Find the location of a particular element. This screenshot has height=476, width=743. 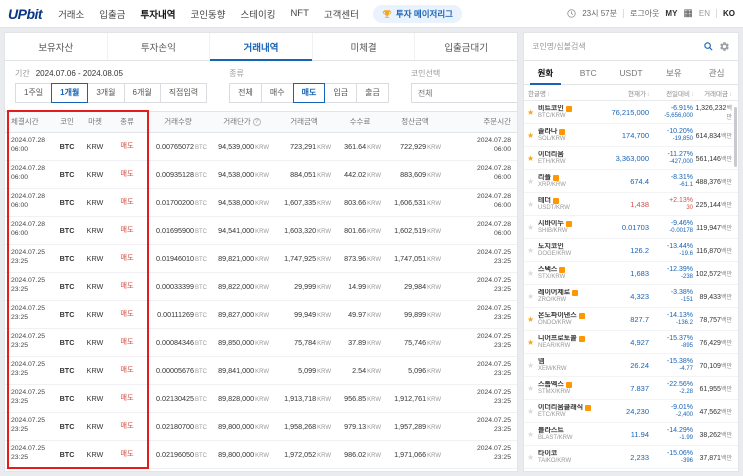

page-tab: 입출금대기 is located at coordinates (466, 46).